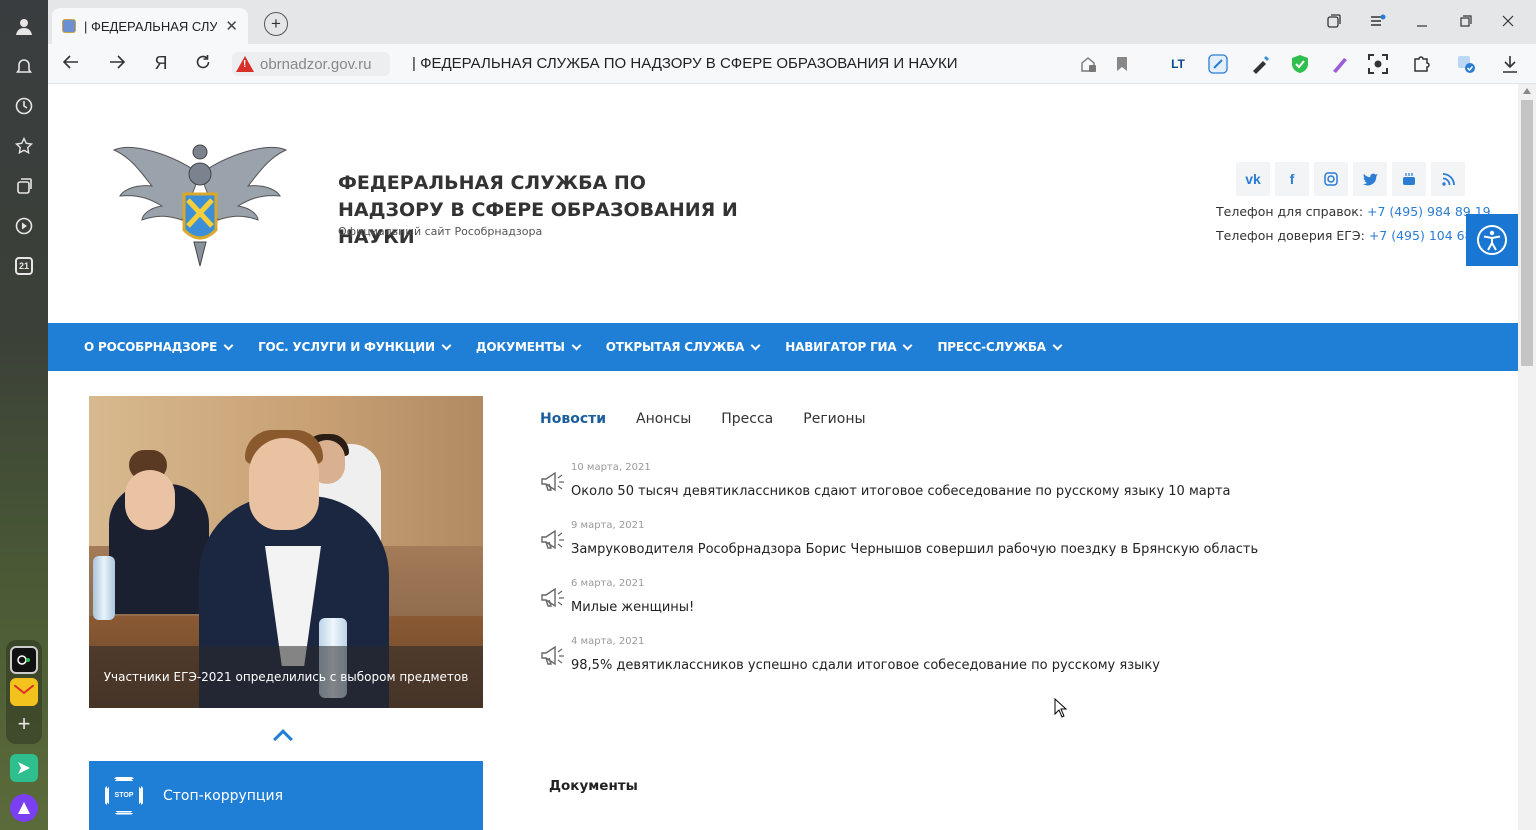  Describe the element at coordinates (1300, 64) in the screenshot. I see `adblock-shield-icon` at that location.